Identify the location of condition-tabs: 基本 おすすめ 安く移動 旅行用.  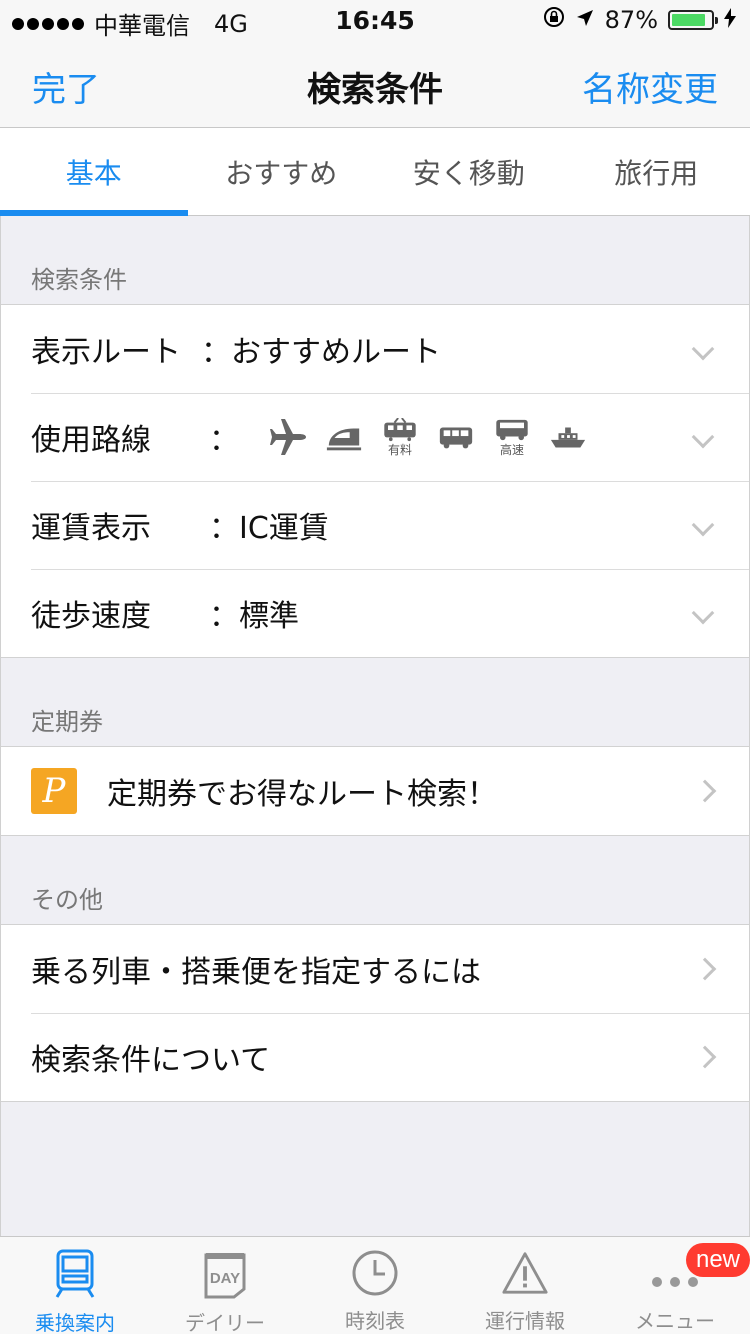
(375, 172).